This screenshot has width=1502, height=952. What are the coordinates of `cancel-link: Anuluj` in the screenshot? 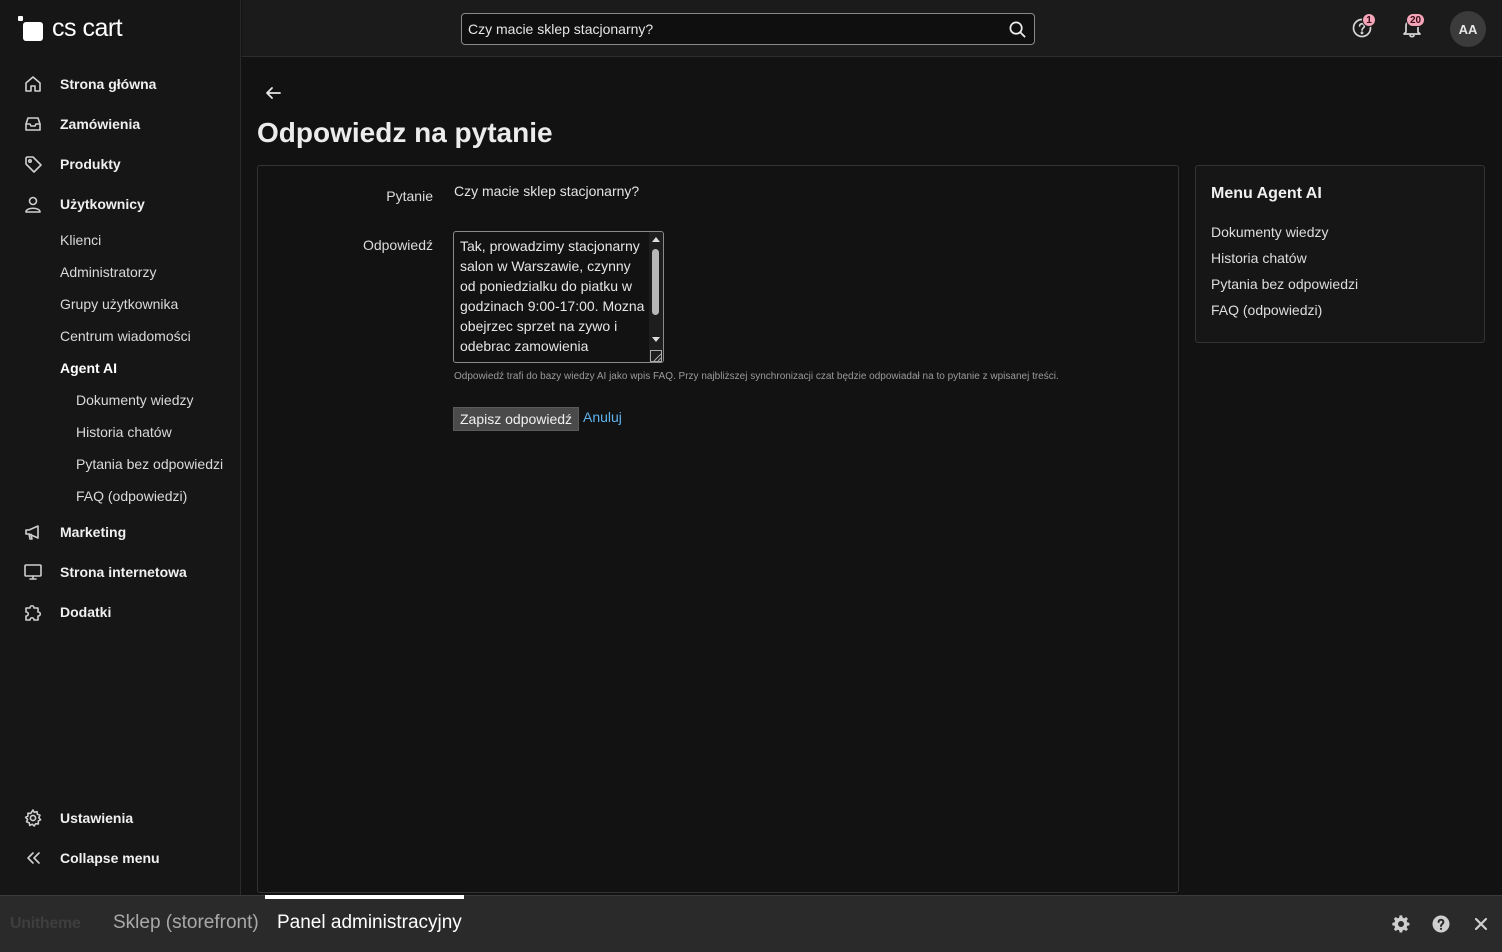 It's located at (602, 417).